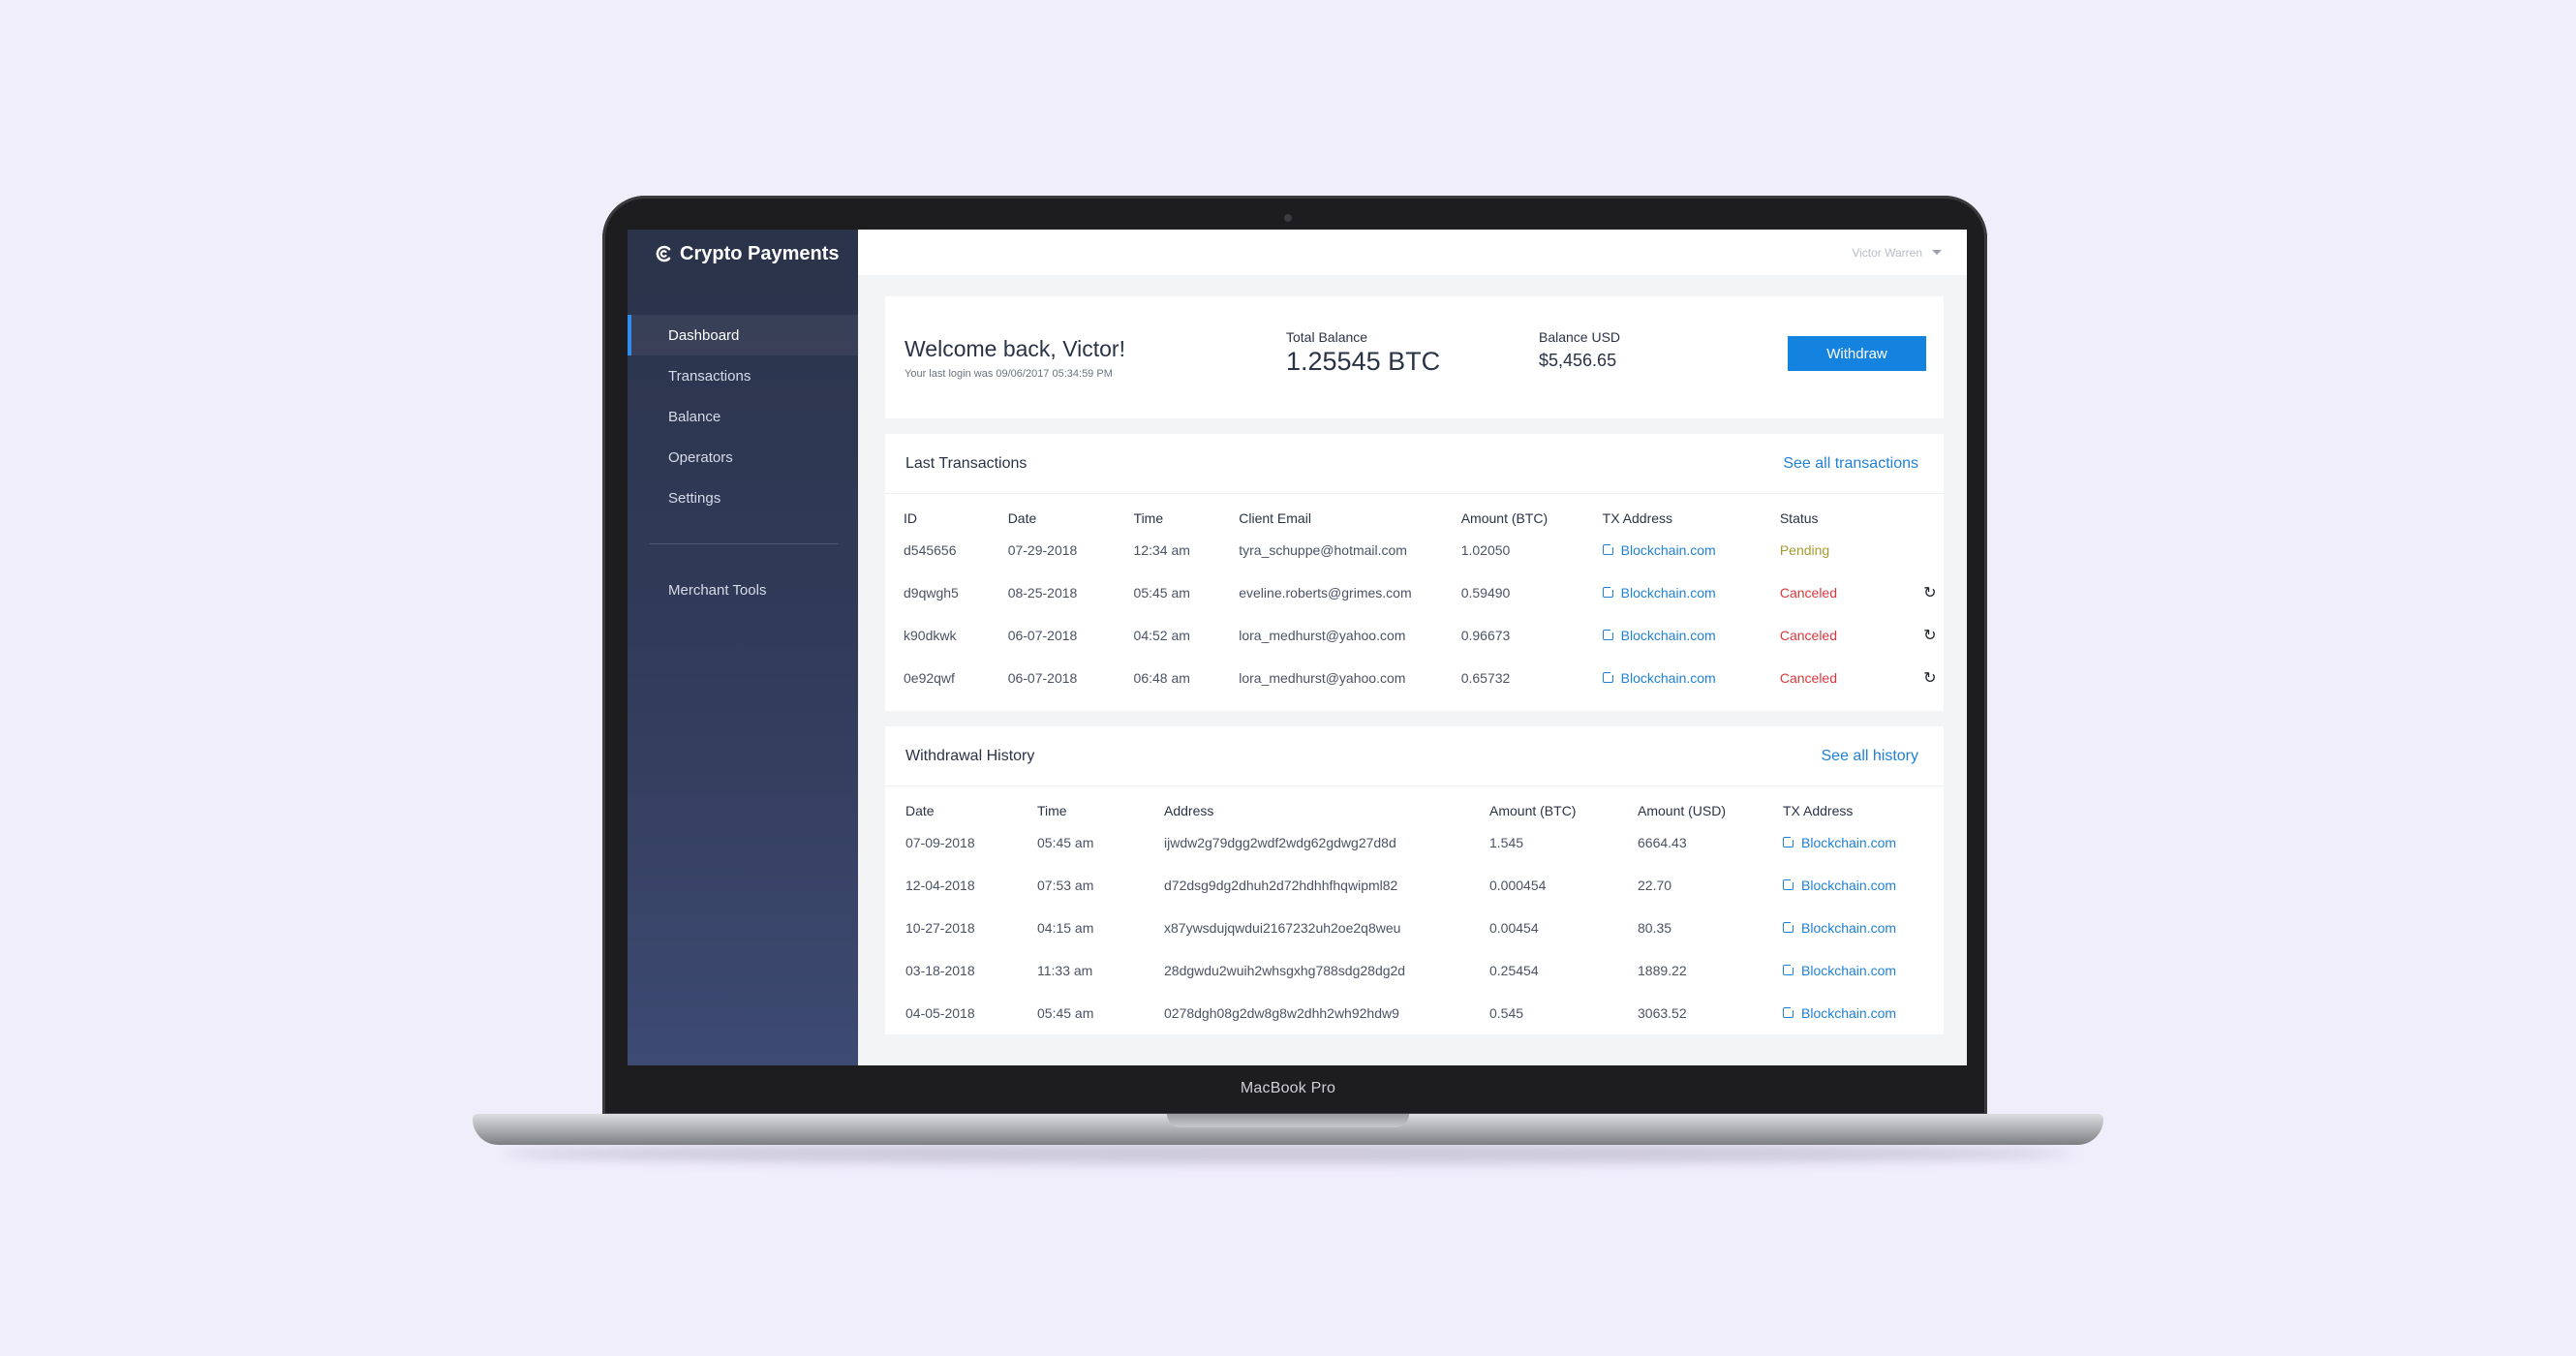  I want to click on see-all-transactions-link: See all transactions, so click(1850, 464).